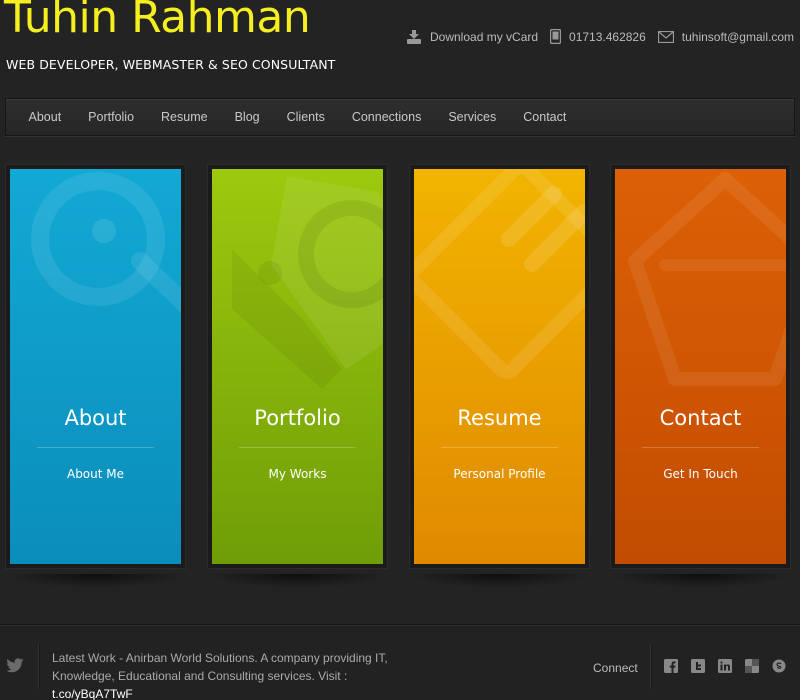 Image resolution: width=800 pixels, height=700 pixels. What do you see at coordinates (700, 474) in the screenshot?
I see `contact-tile-subtitle: Get In Touch` at bounding box center [700, 474].